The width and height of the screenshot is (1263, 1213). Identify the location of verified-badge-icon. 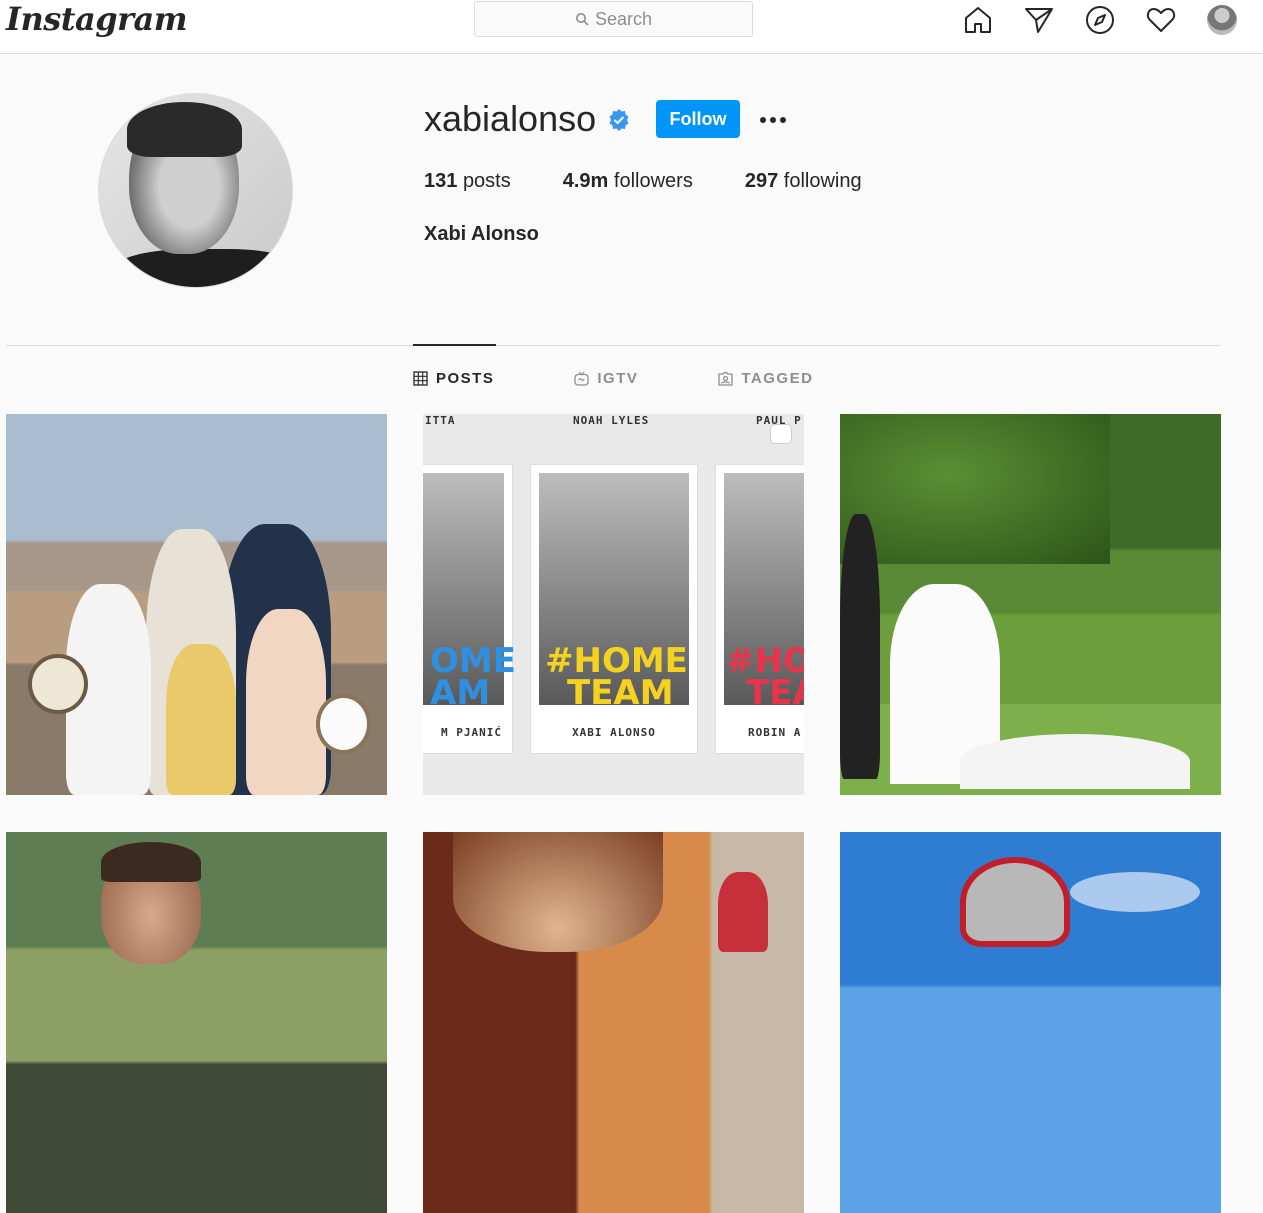
(619, 120).